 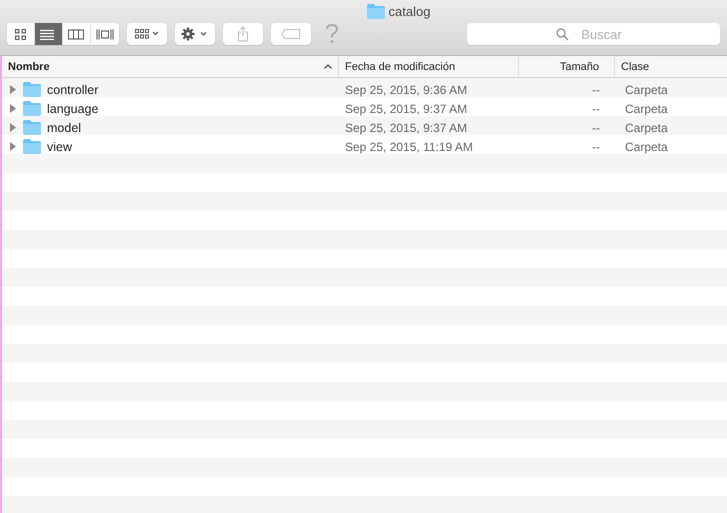 I want to click on cover-flow-icon, so click(x=105, y=34).